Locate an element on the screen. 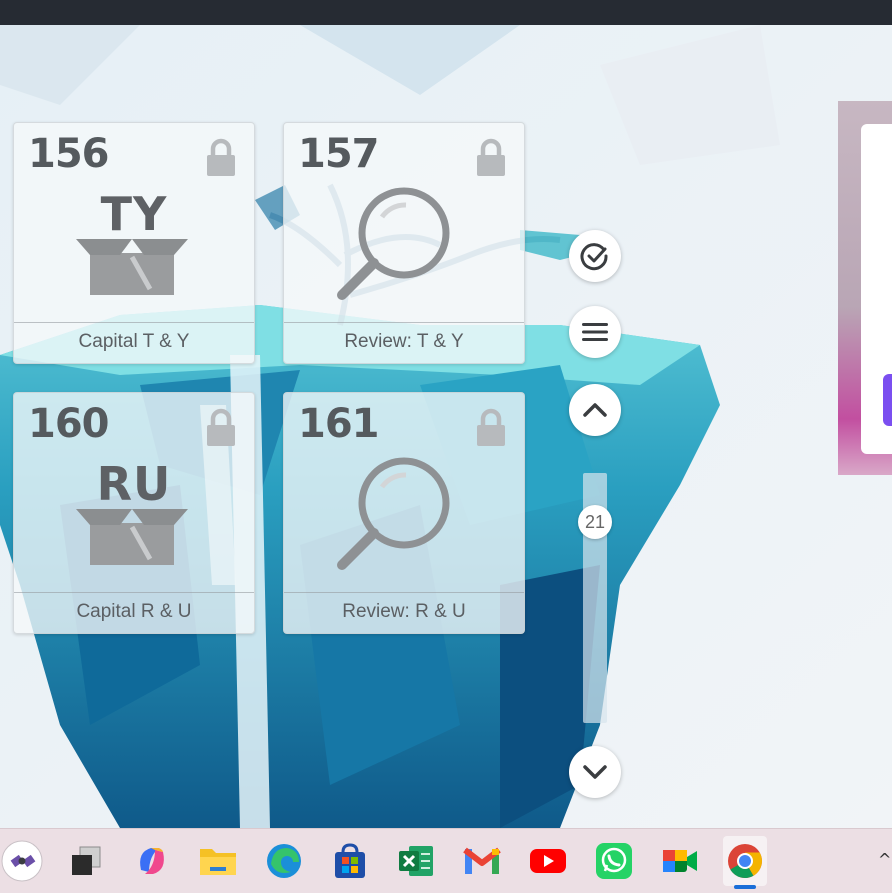 The width and height of the screenshot is (892, 893). scroll-up-button is located at coordinates (595, 410).